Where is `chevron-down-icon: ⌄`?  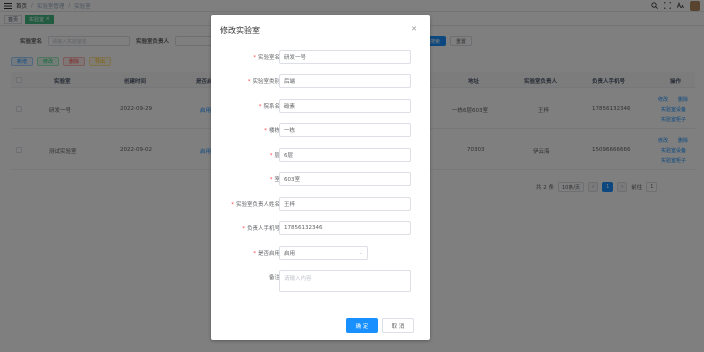
chevron-down-icon: ⌄ is located at coordinates (360, 253).